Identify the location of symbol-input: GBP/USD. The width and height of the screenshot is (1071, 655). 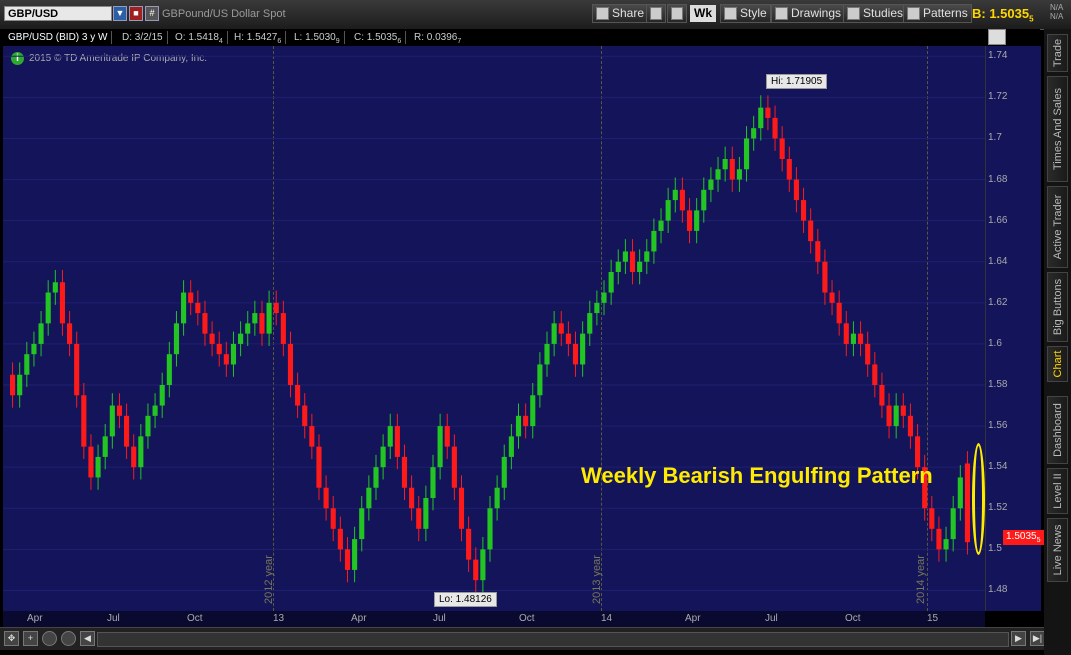
(58, 13).